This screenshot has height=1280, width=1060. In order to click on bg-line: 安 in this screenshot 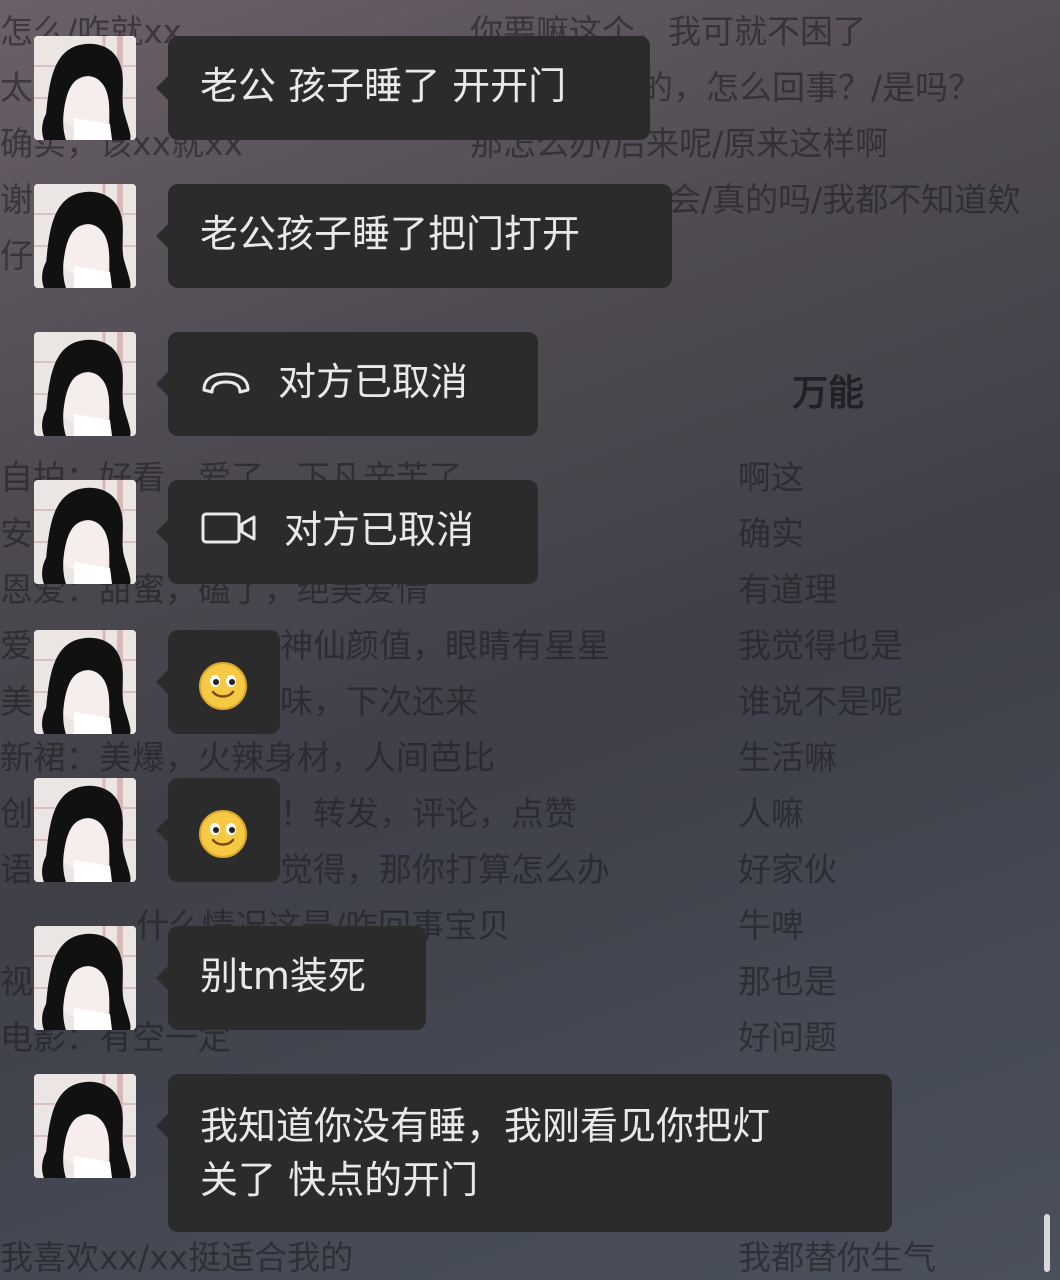, I will do `click(16, 533)`.